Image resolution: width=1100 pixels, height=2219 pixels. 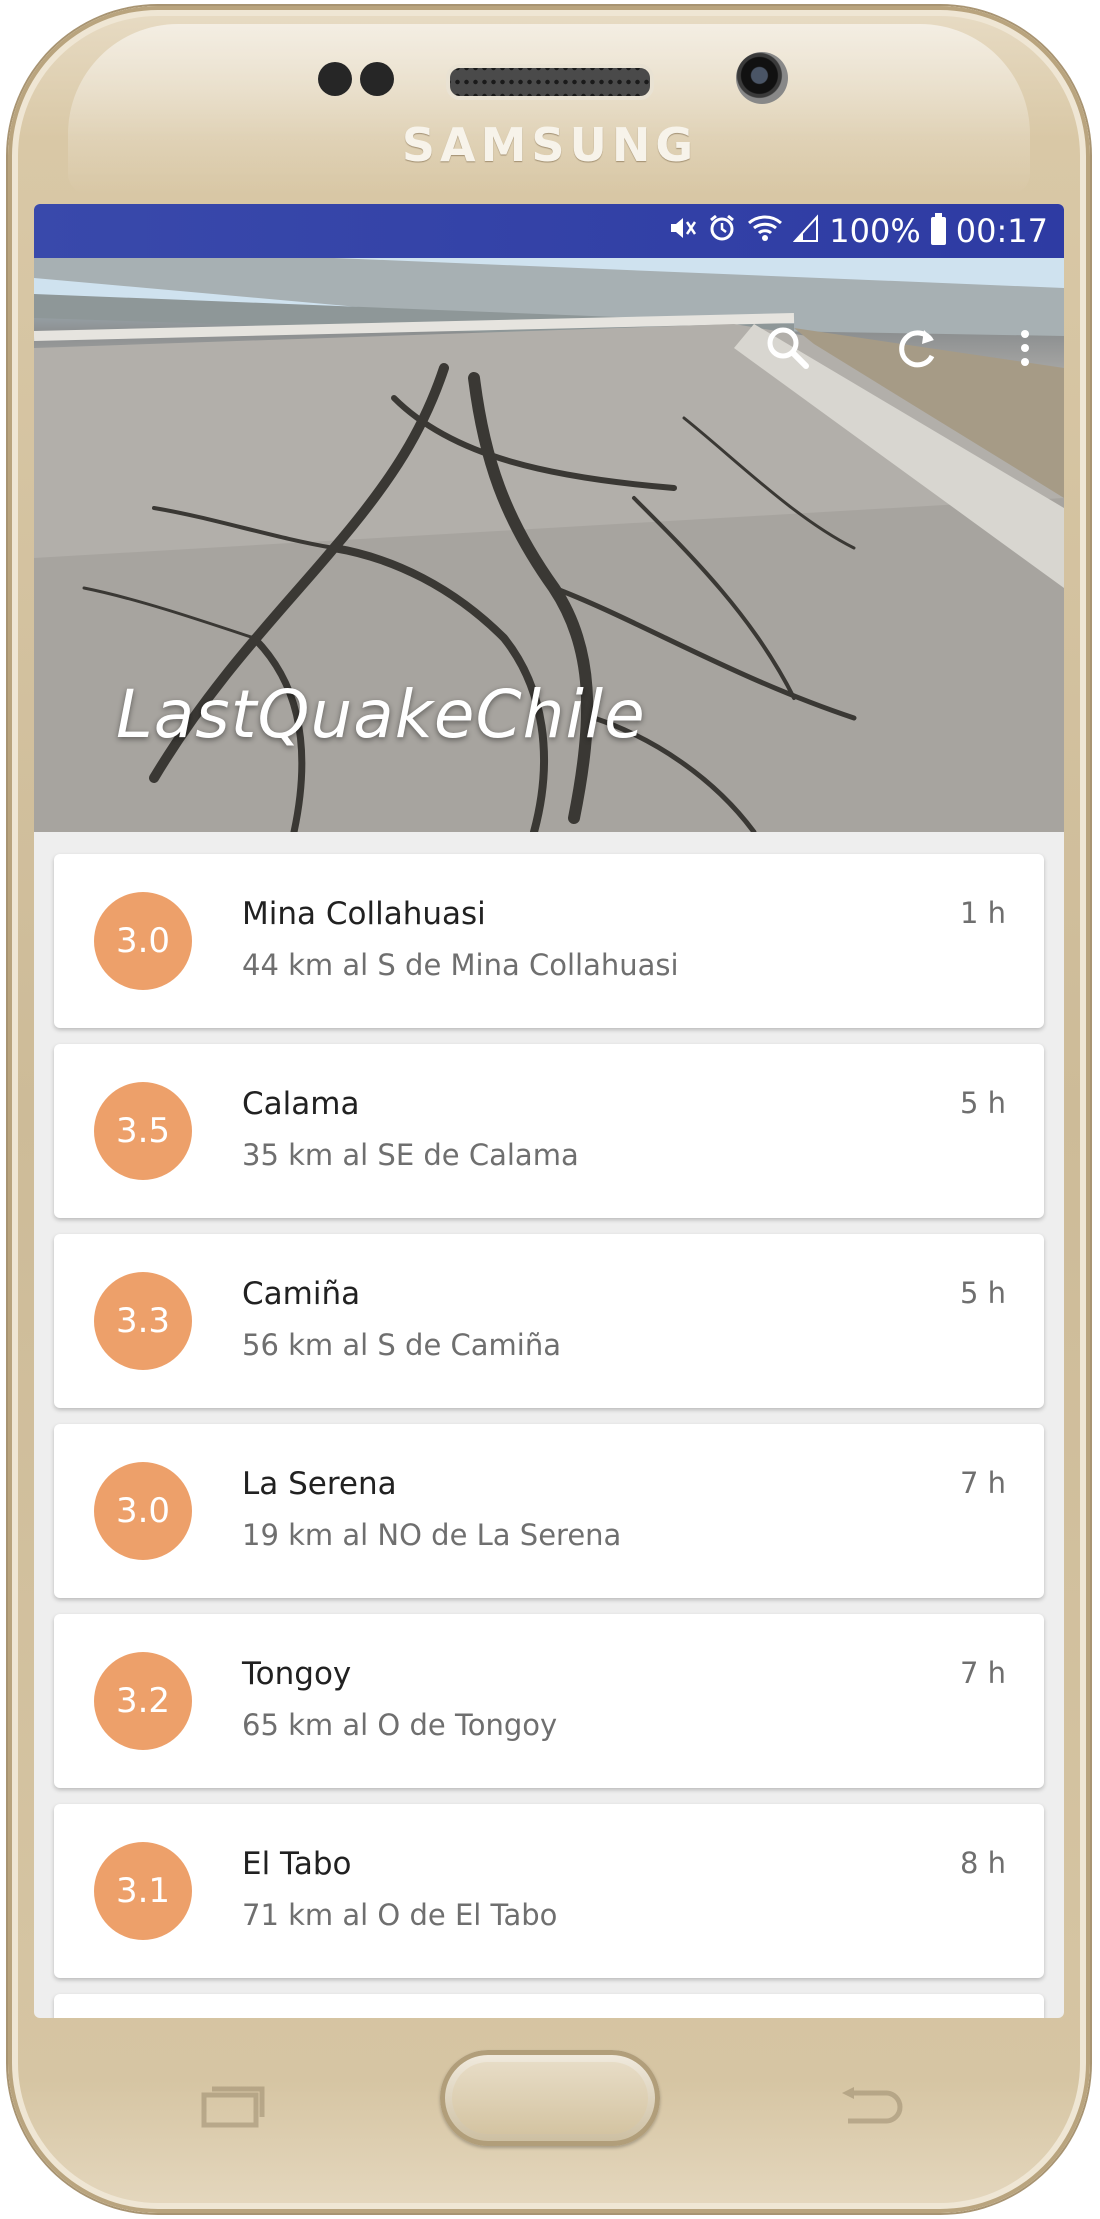 What do you see at coordinates (550, 145) in the screenshot?
I see `device-brand: SAMSUNG` at bounding box center [550, 145].